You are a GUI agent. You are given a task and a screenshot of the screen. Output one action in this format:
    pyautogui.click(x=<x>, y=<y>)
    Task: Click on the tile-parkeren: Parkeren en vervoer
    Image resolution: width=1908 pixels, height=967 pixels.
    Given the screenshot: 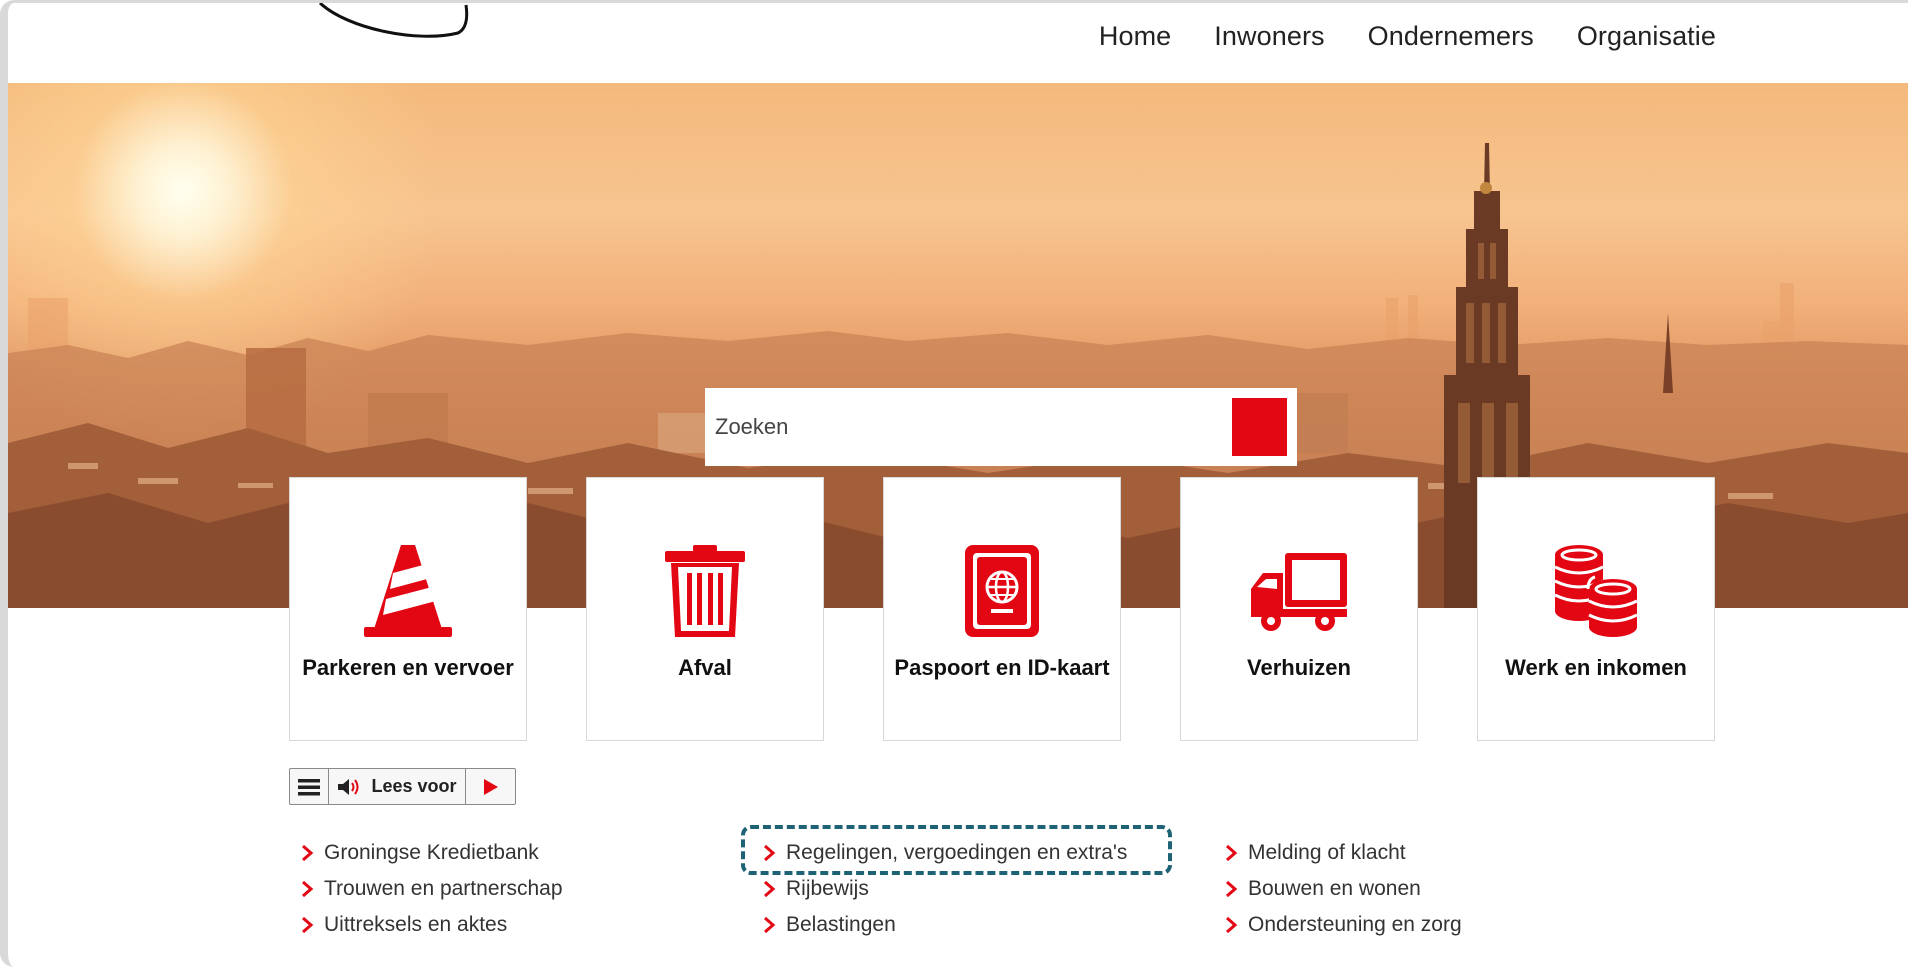 What is the action you would take?
    pyautogui.click(x=408, y=609)
    